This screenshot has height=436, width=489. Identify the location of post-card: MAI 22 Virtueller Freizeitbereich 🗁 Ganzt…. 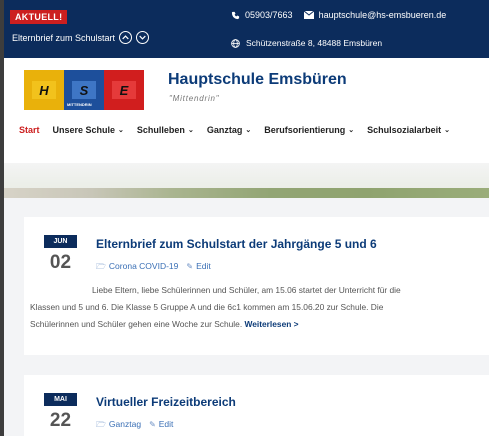
(256, 405).